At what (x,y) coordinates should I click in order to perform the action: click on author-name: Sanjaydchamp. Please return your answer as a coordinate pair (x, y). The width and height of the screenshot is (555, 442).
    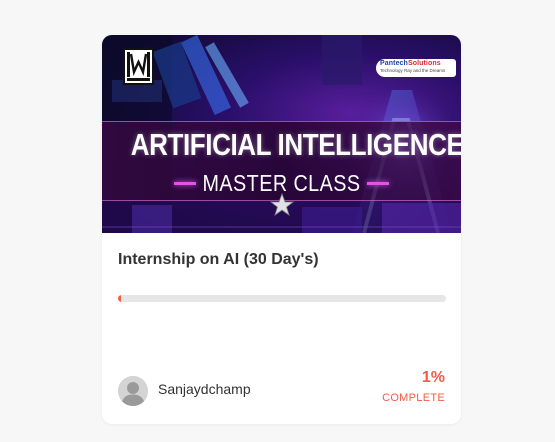
    Looking at the image, I should click on (204, 389).